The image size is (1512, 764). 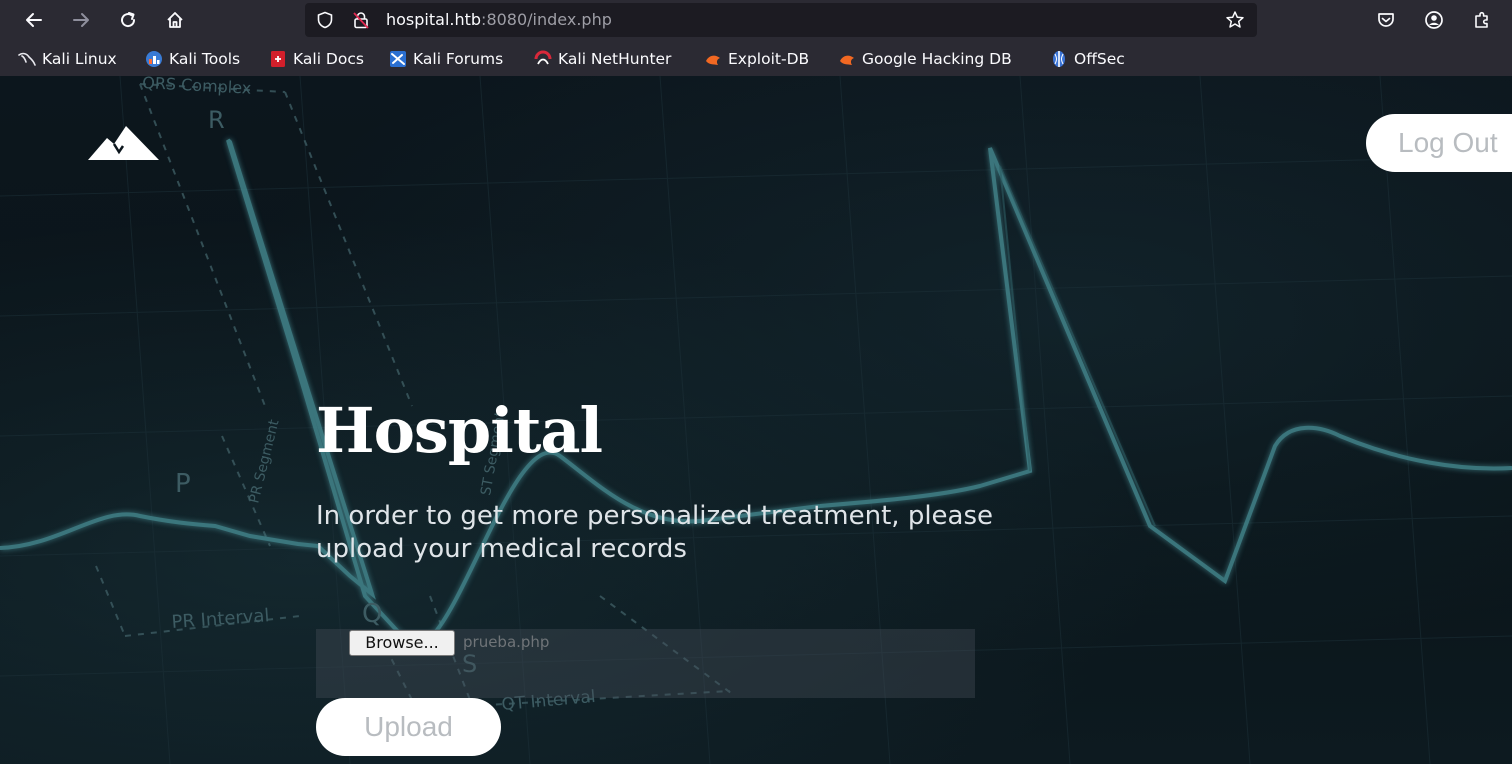 What do you see at coordinates (769, 59) in the screenshot?
I see `bookmark-label: Exploit-DB` at bounding box center [769, 59].